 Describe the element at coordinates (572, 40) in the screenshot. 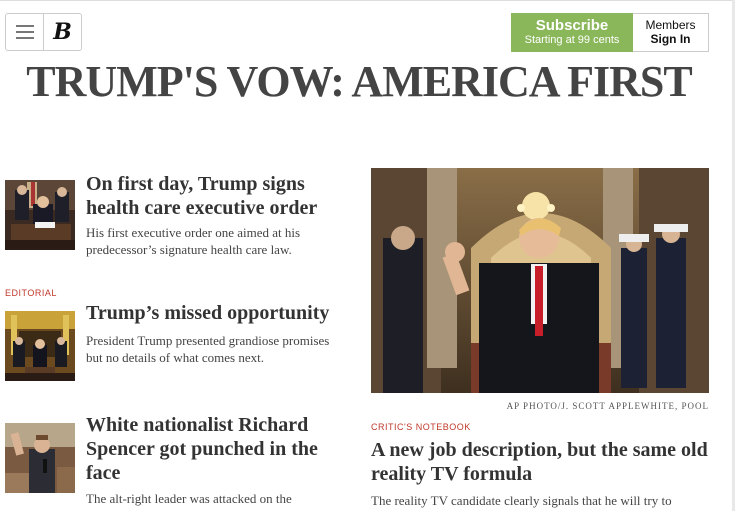

I see `subscribe-price: Starting at 99 cents` at that location.